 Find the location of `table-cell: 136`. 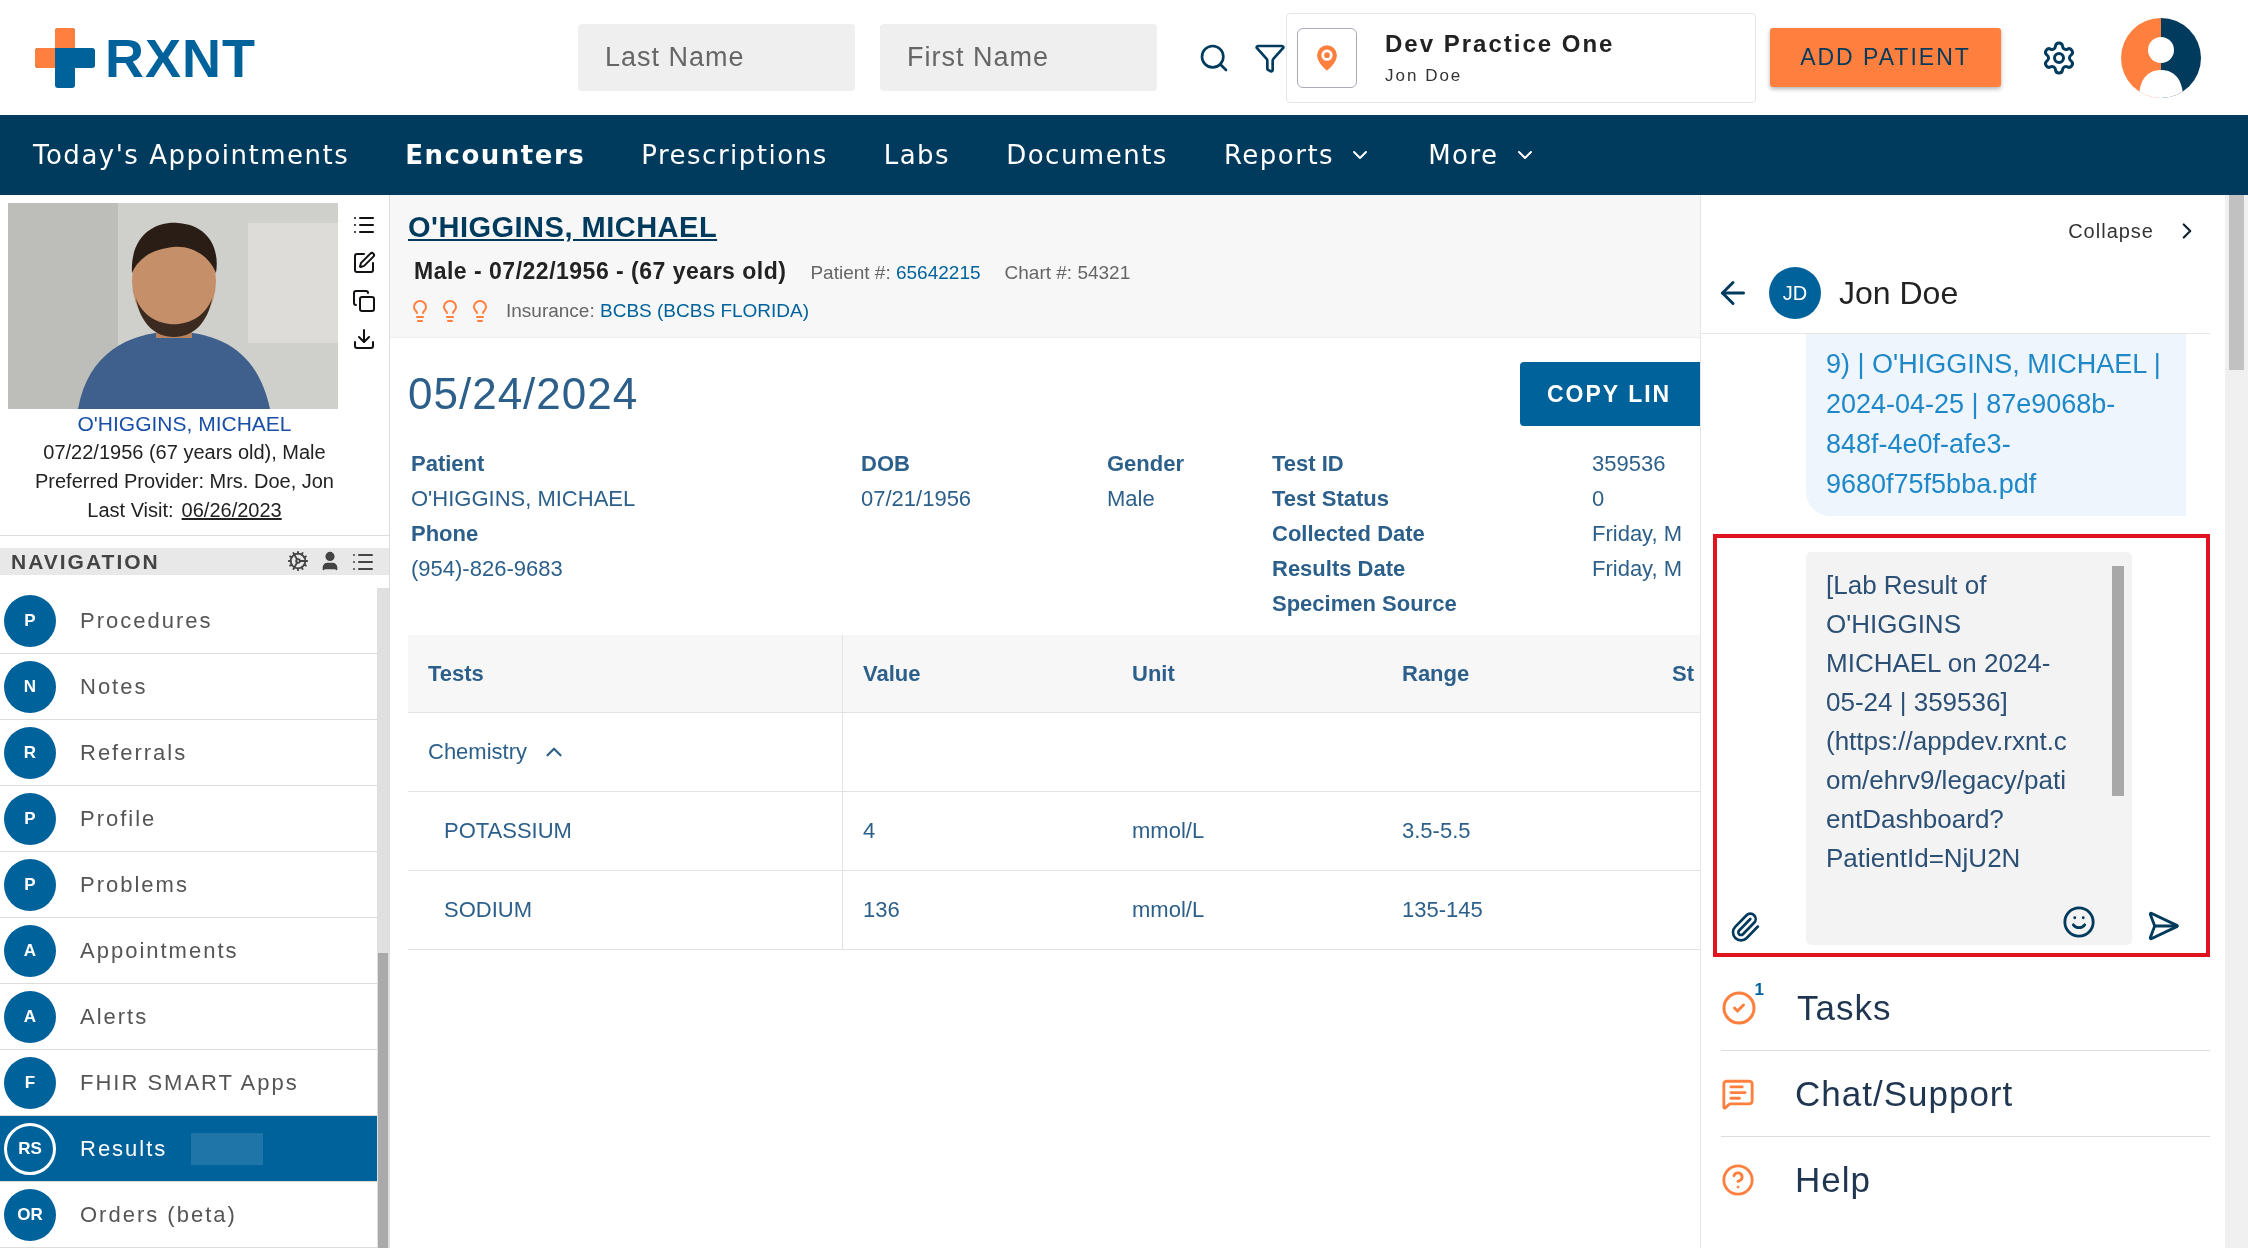

table-cell: 136 is located at coordinates (977, 910).